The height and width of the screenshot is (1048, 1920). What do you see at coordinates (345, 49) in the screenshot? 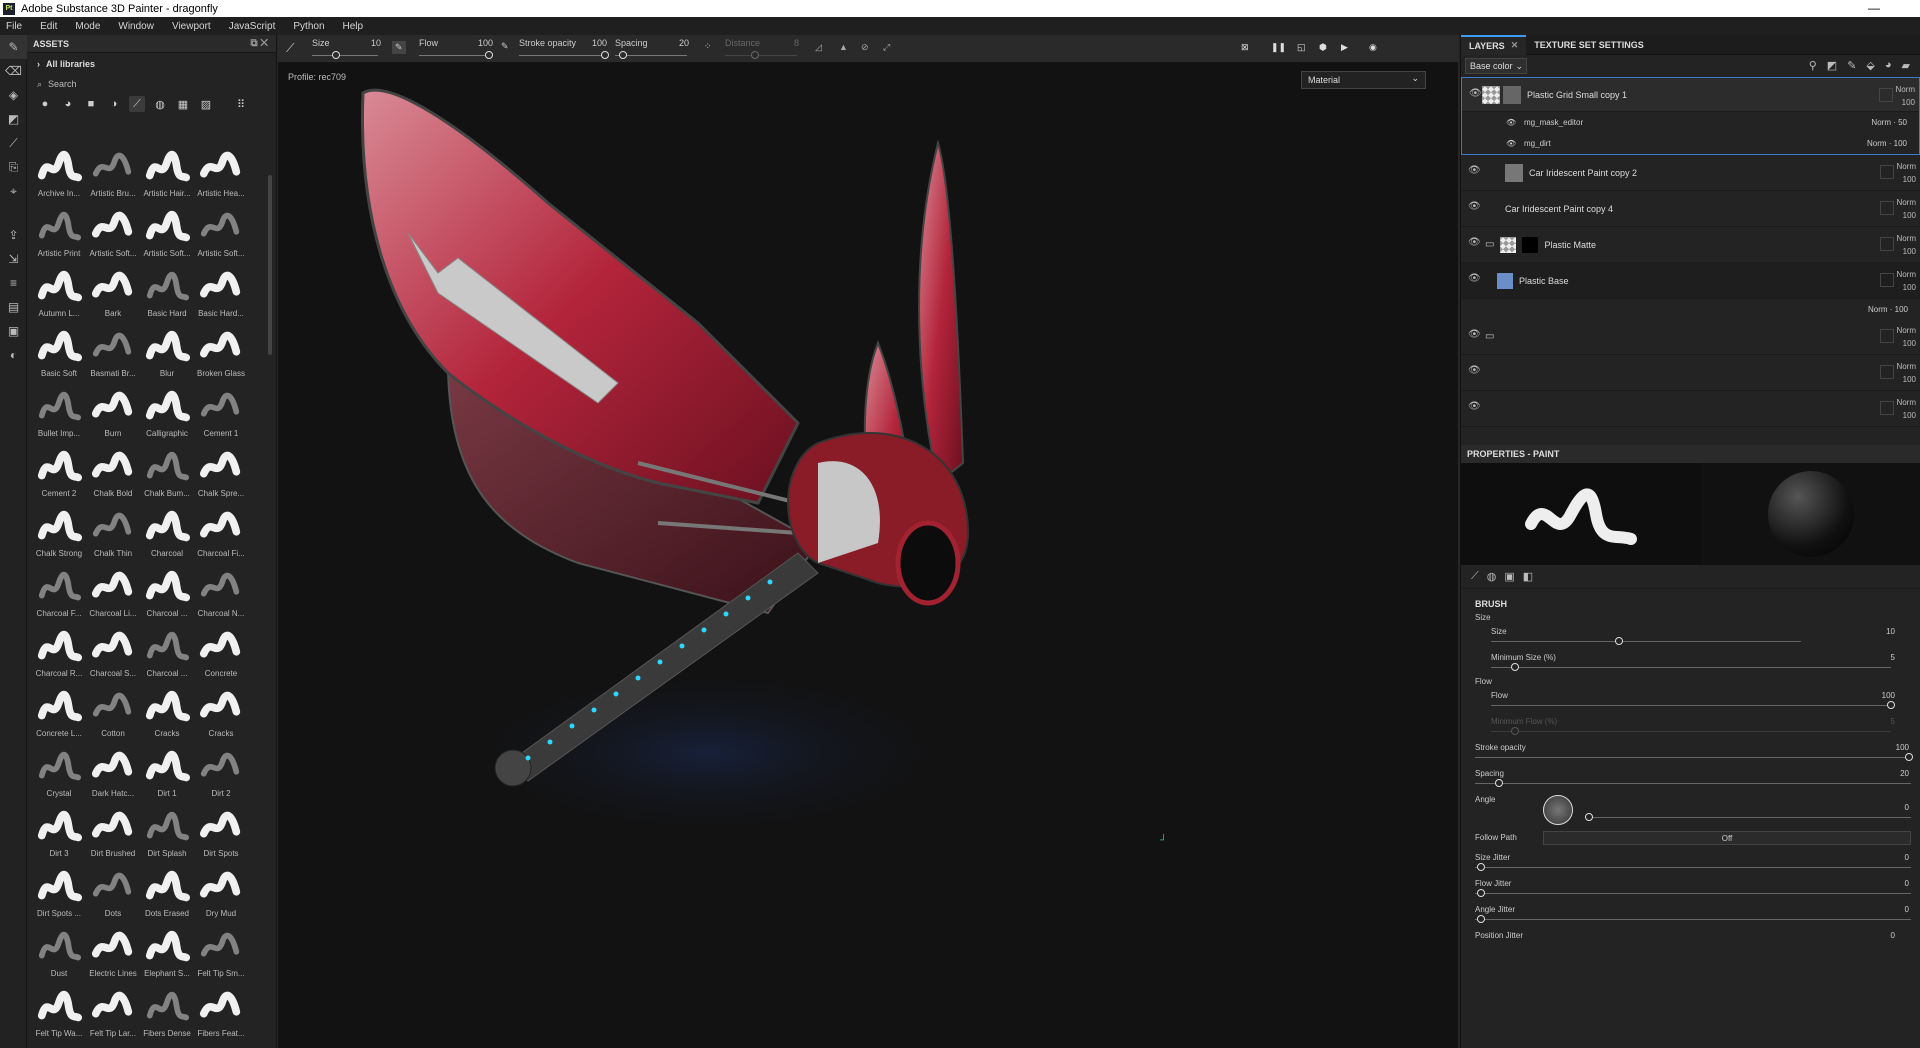
I see `toolbar-size: Size 10` at bounding box center [345, 49].